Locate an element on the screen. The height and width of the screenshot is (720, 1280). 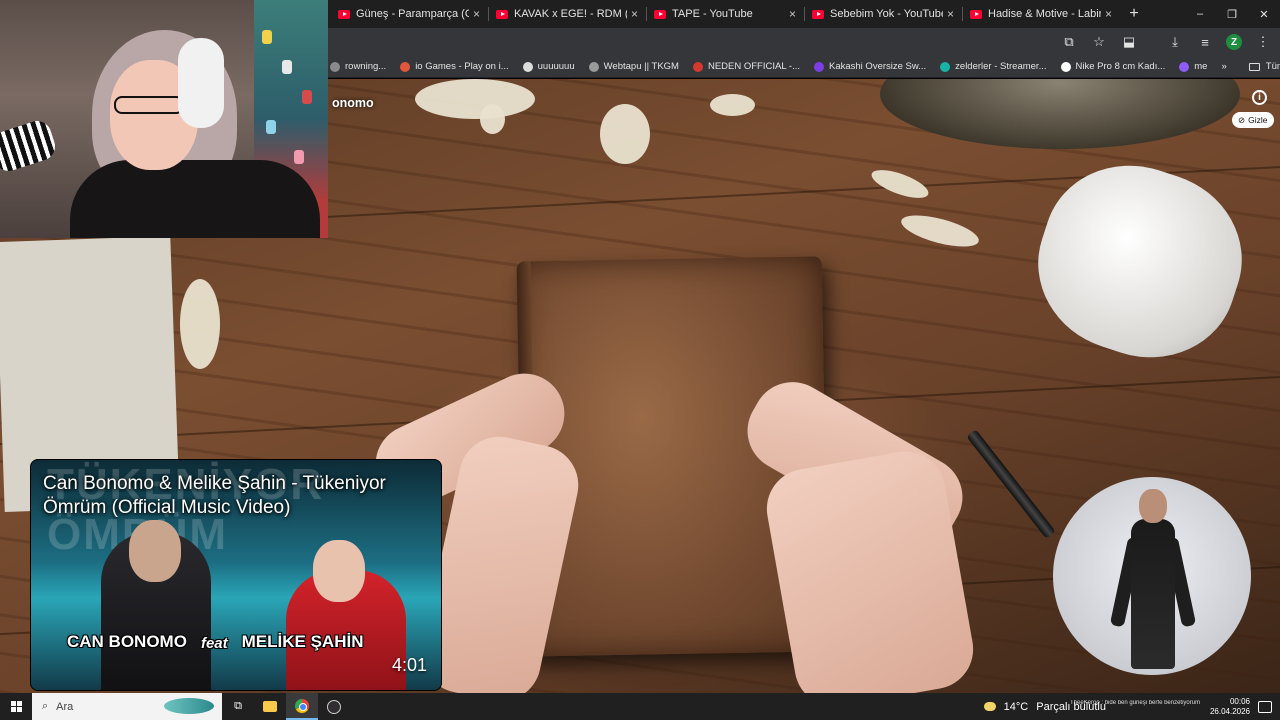
artist-names: CAN BONOMO feat MELİKE ŞAHİN is located at coordinates (215, 642).